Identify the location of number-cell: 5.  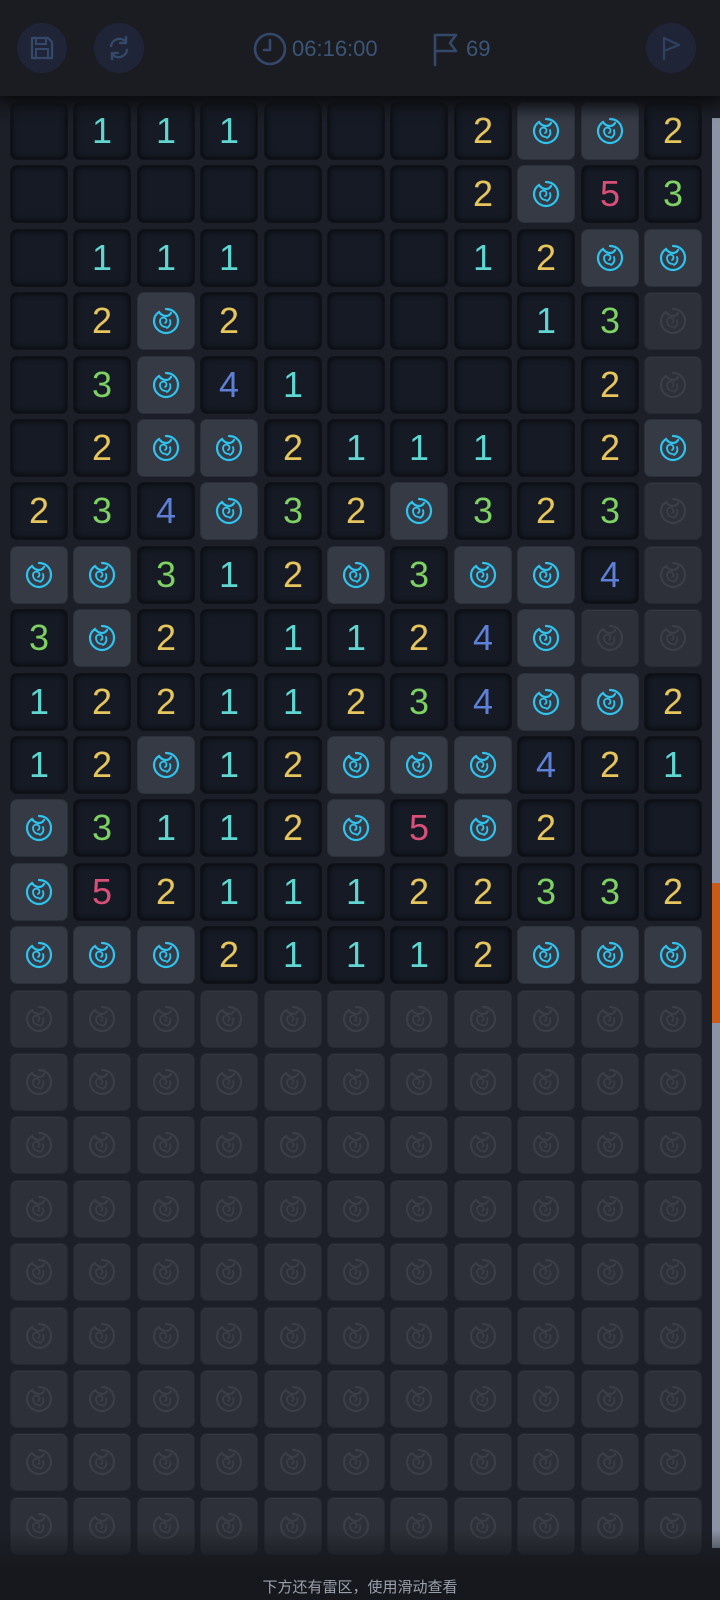
(610, 194).